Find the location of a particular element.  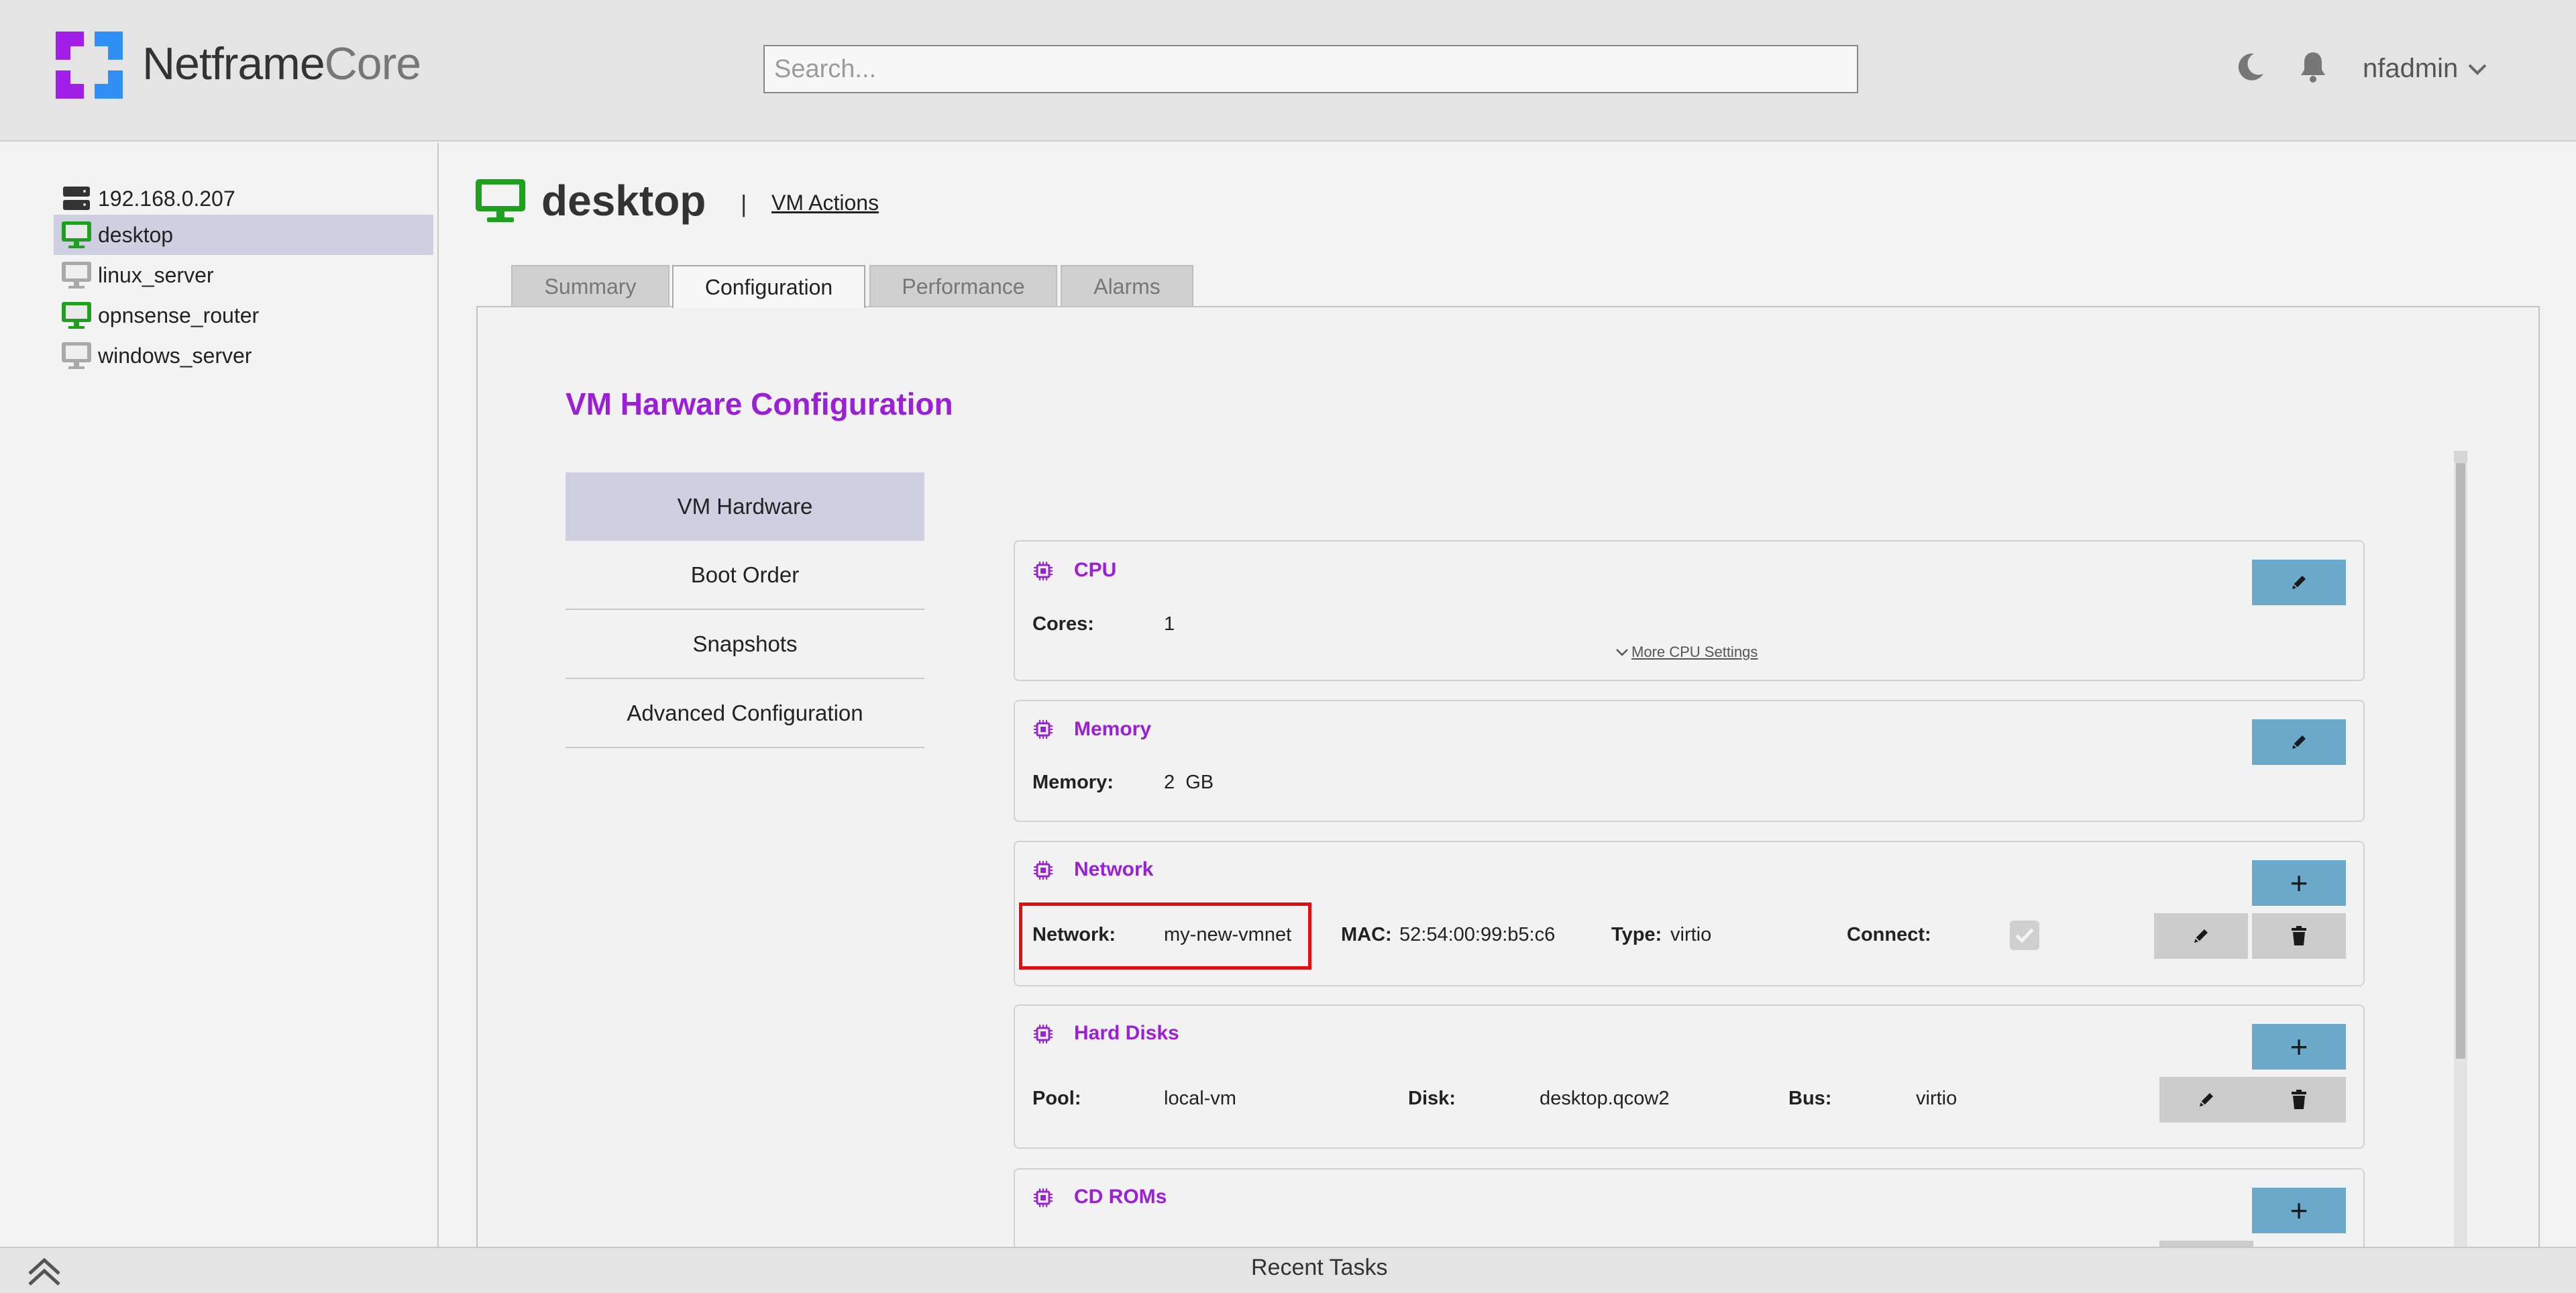

bus-label: Bus: is located at coordinates (1810, 1098).